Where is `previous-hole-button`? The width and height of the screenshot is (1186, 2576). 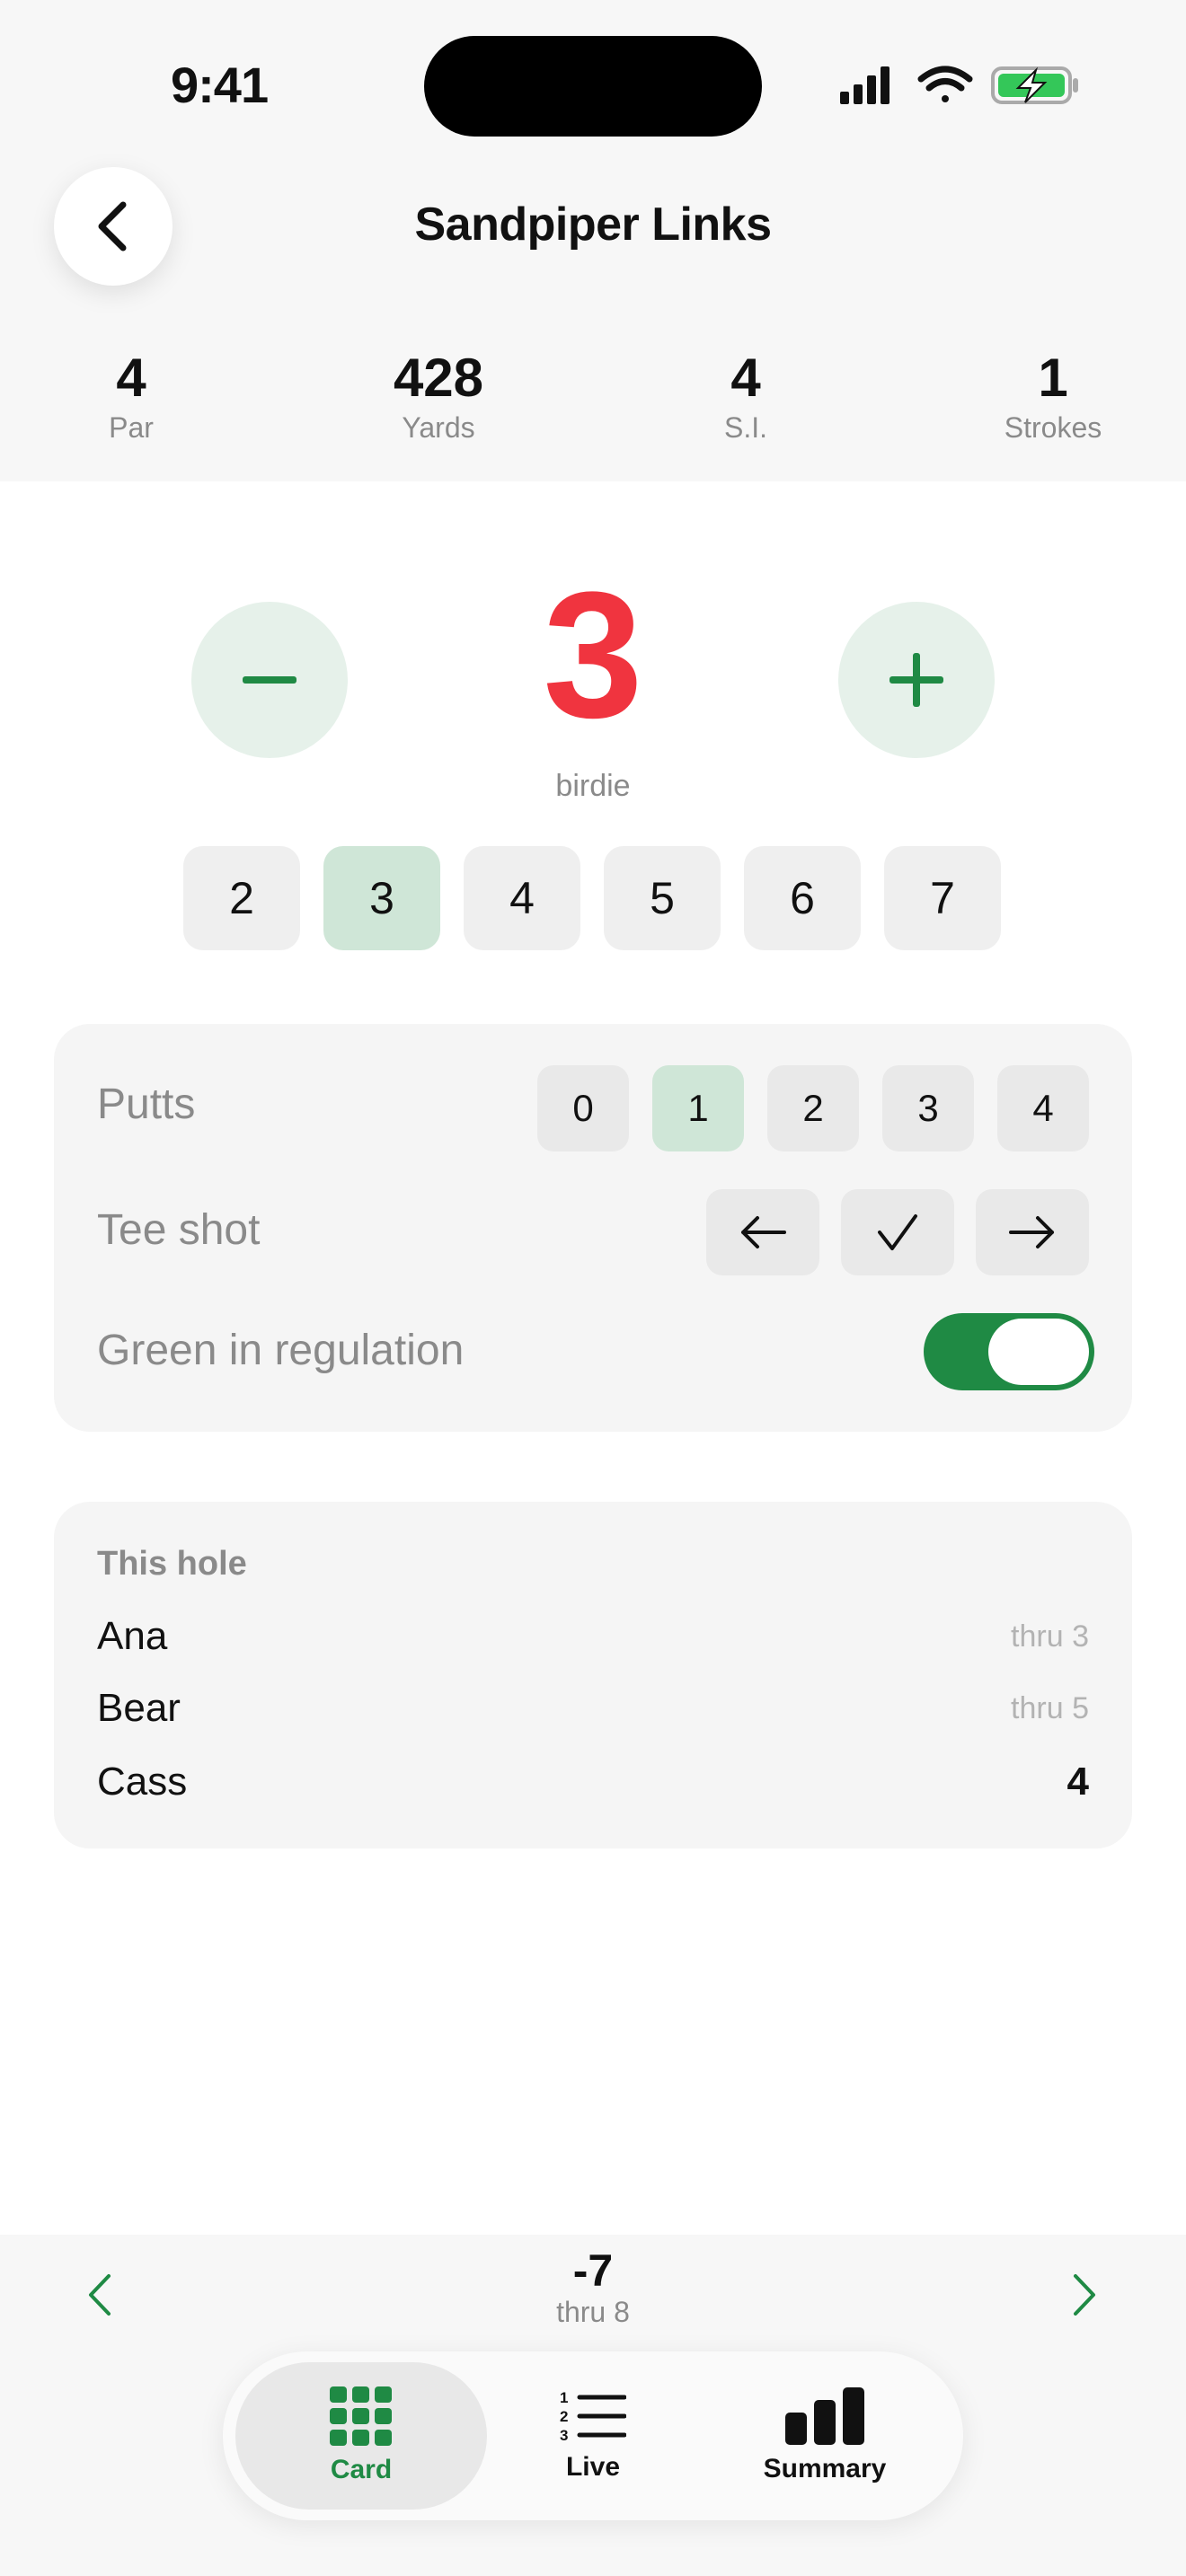 previous-hole-button is located at coordinates (99, 2294).